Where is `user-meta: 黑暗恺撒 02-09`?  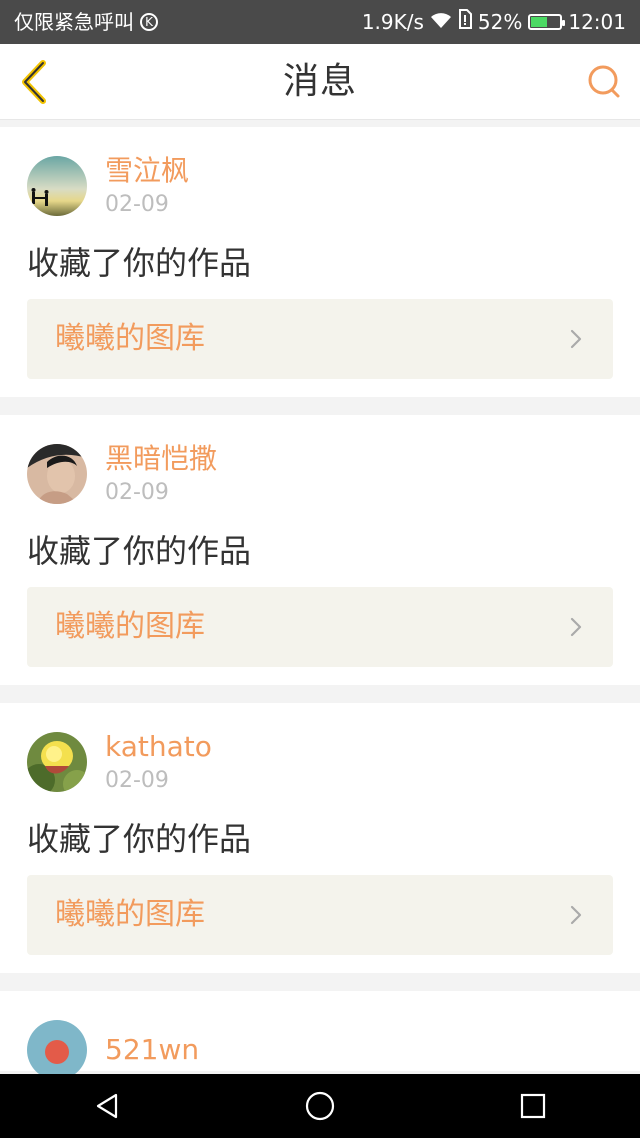
user-meta: 黑暗恺撒 02-09 is located at coordinates (161, 474).